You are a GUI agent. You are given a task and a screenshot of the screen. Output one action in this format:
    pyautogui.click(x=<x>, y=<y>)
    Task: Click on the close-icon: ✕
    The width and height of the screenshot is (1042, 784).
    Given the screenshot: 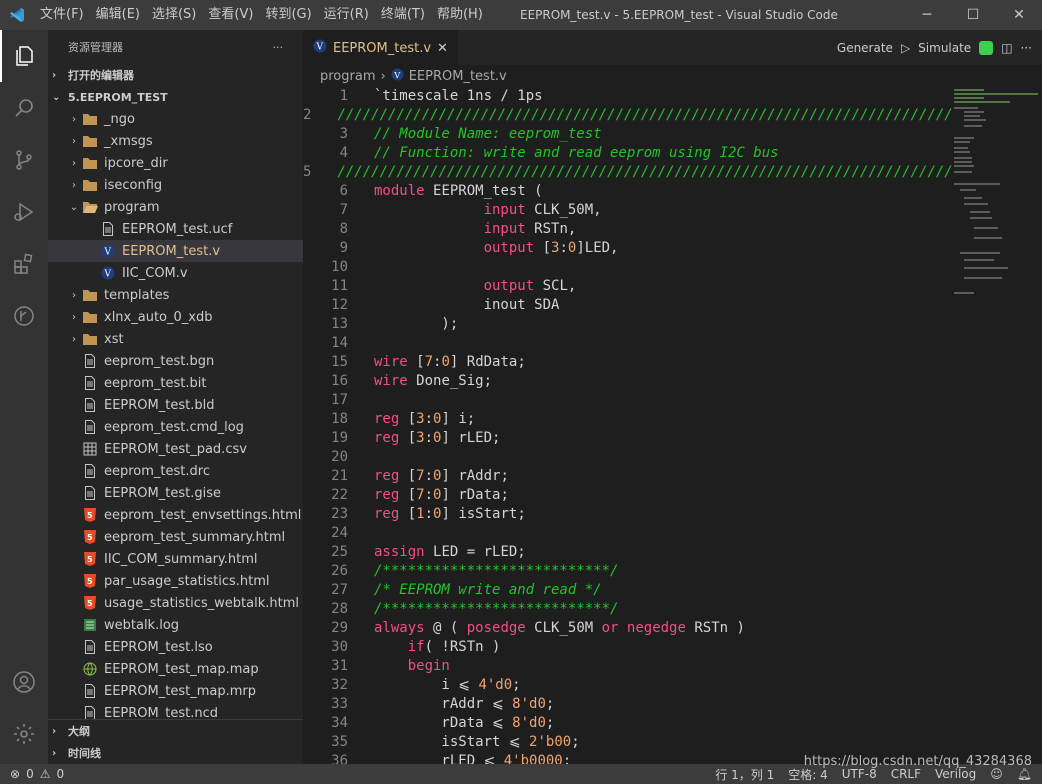 What is the action you would take?
    pyautogui.click(x=1019, y=15)
    